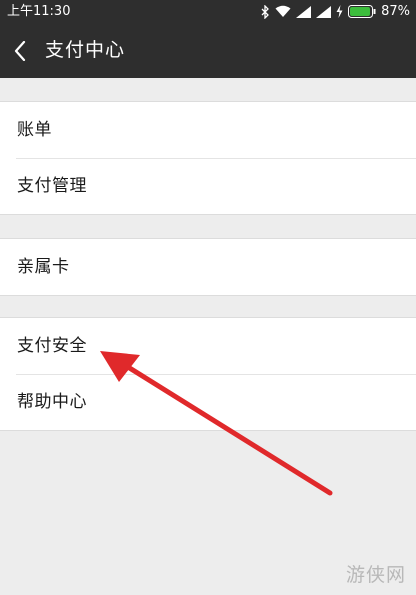  Describe the element at coordinates (52, 186) in the screenshot. I see `list-item-label: 支付管理` at that location.